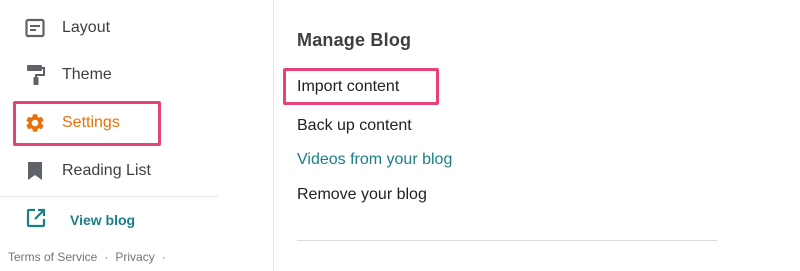  Describe the element at coordinates (354, 40) in the screenshot. I see `section-title: Manage Blog` at that location.